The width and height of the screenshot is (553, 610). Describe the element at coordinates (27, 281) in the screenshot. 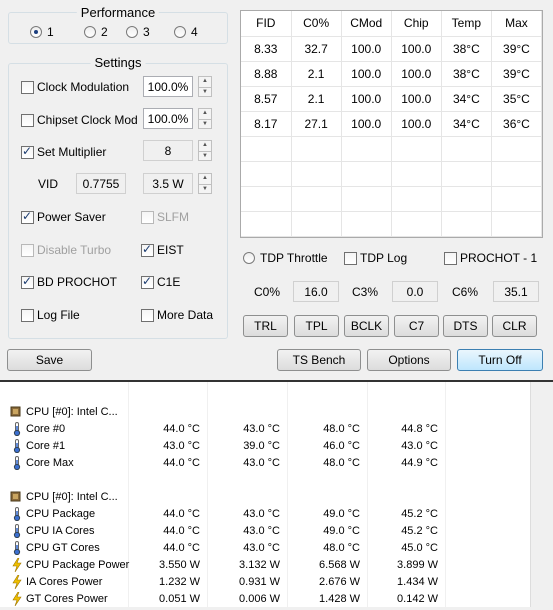

I see `bd-prochot-box` at that location.